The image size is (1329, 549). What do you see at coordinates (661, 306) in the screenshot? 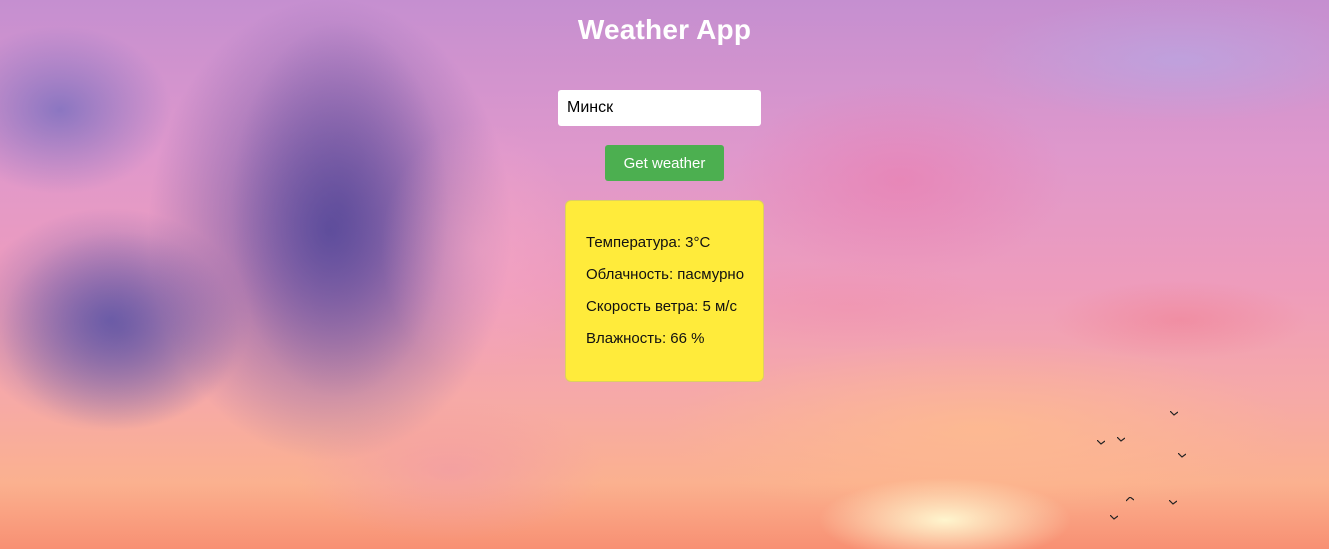
I see `wind-speed-text: Скорость ветра: 5 м/с` at bounding box center [661, 306].